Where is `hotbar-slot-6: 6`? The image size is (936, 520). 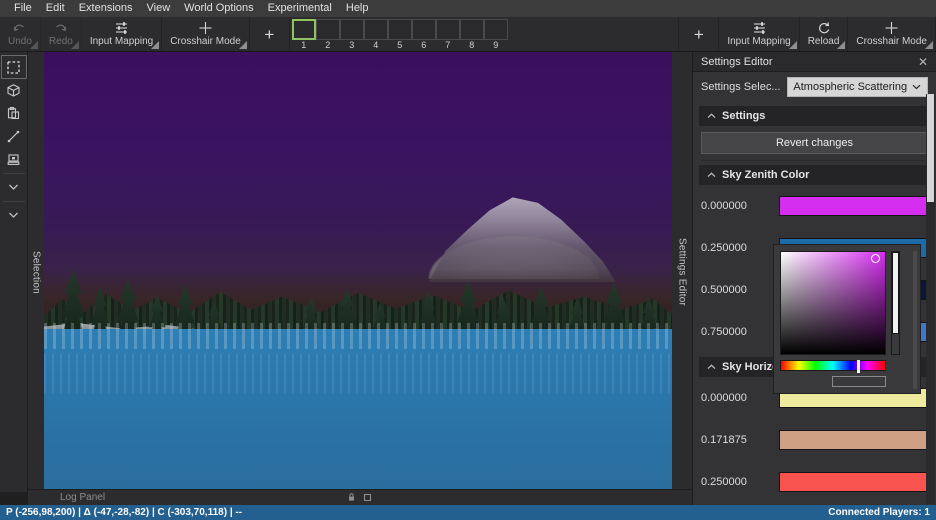
hotbar-slot-6: 6 is located at coordinates (423, 34).